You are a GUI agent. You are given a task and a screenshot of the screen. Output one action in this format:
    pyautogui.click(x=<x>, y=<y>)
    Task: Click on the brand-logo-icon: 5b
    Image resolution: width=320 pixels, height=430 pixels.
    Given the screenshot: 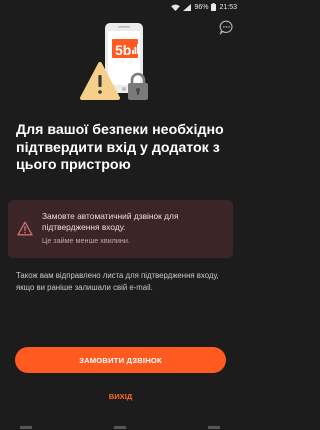 What is the action you would take?
    pyautogui.click(x=125, y=48)
    